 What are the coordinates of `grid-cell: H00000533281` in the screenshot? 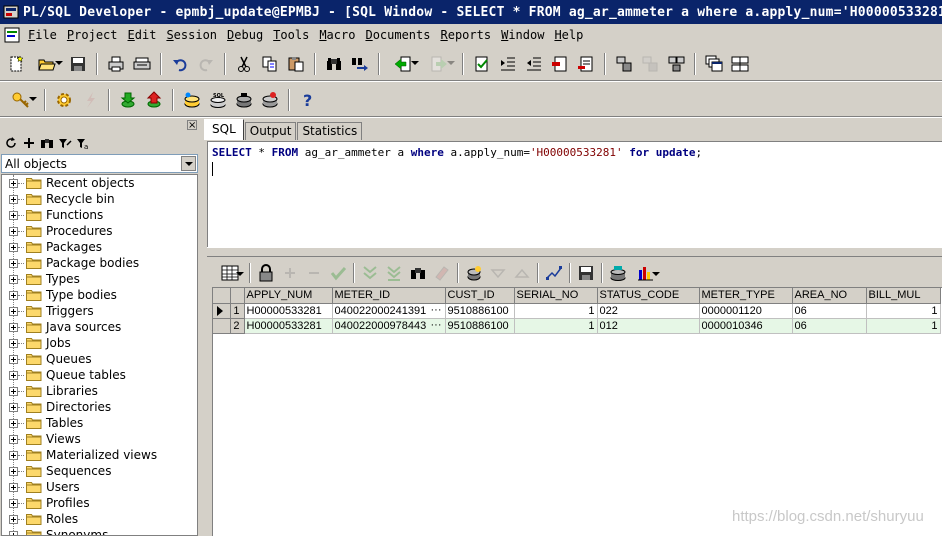 It's located at (288, 326).